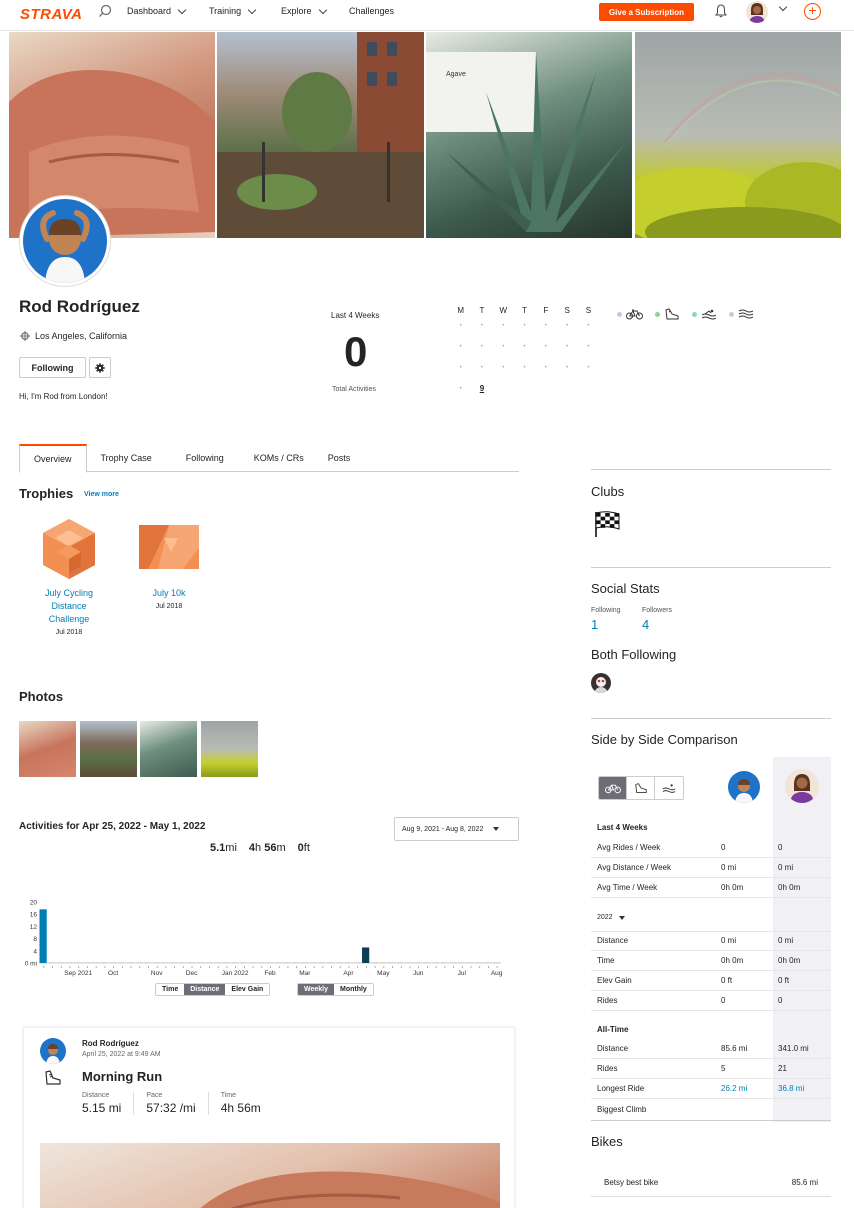  Describe the element at coordinates (101, 494) in the screenshot. I see `view-more-link: View more` at that location.